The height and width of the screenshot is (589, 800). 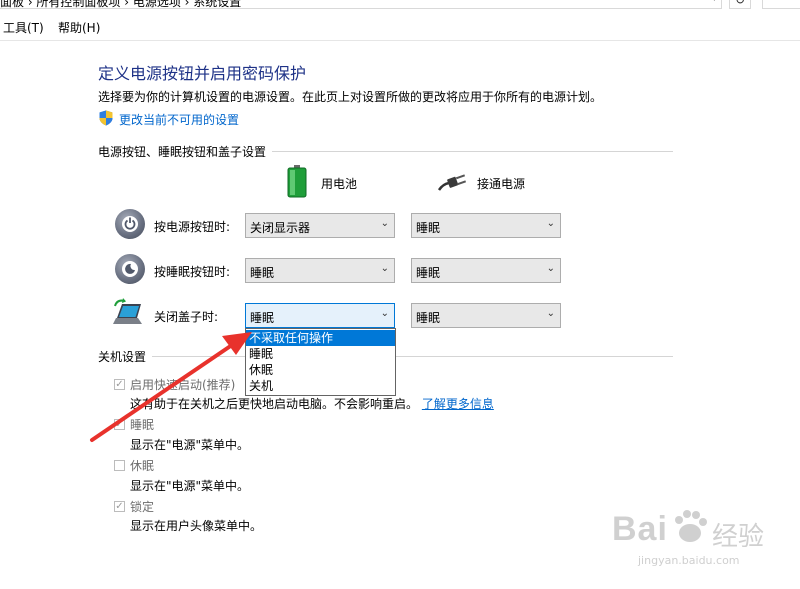 What do you see at coordinates (142, 466) in the screenshot?
I see `hibernate-option-label: 休眠` at bounding box center [142, 466].